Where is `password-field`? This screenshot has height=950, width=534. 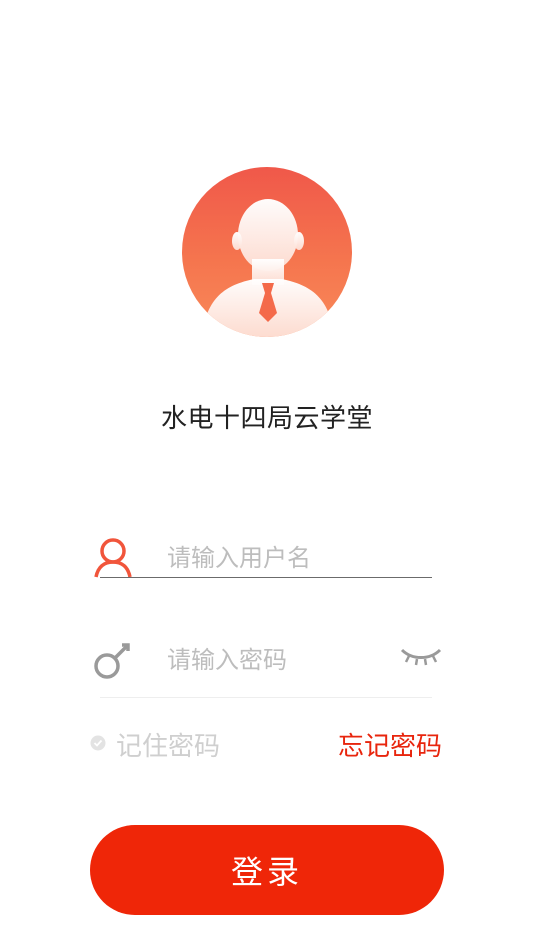 password-field is located at coordinates (267, 665).